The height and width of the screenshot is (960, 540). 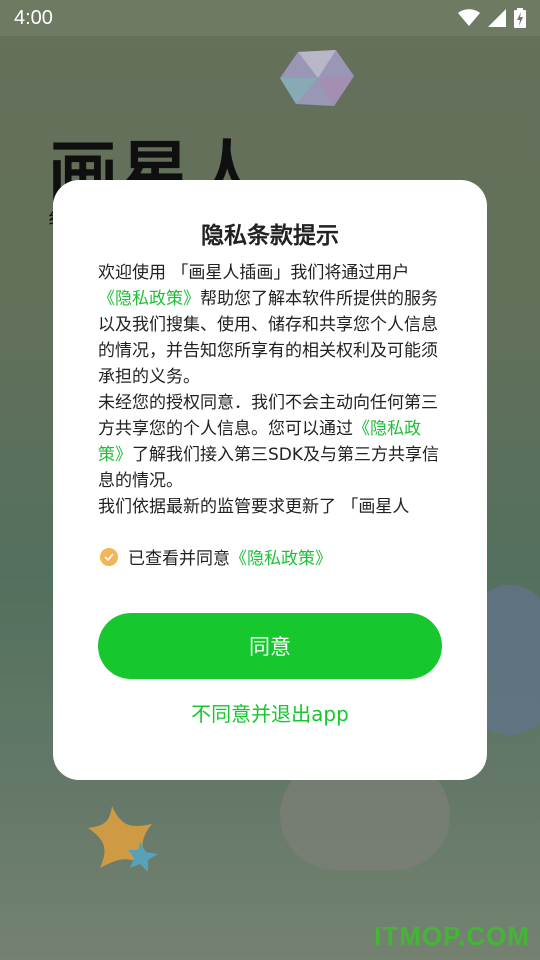 What do you see at coordinates (109, 556) in the screenshot?
I see `checkbox-checked-icon` at bounding box center [109, 556].